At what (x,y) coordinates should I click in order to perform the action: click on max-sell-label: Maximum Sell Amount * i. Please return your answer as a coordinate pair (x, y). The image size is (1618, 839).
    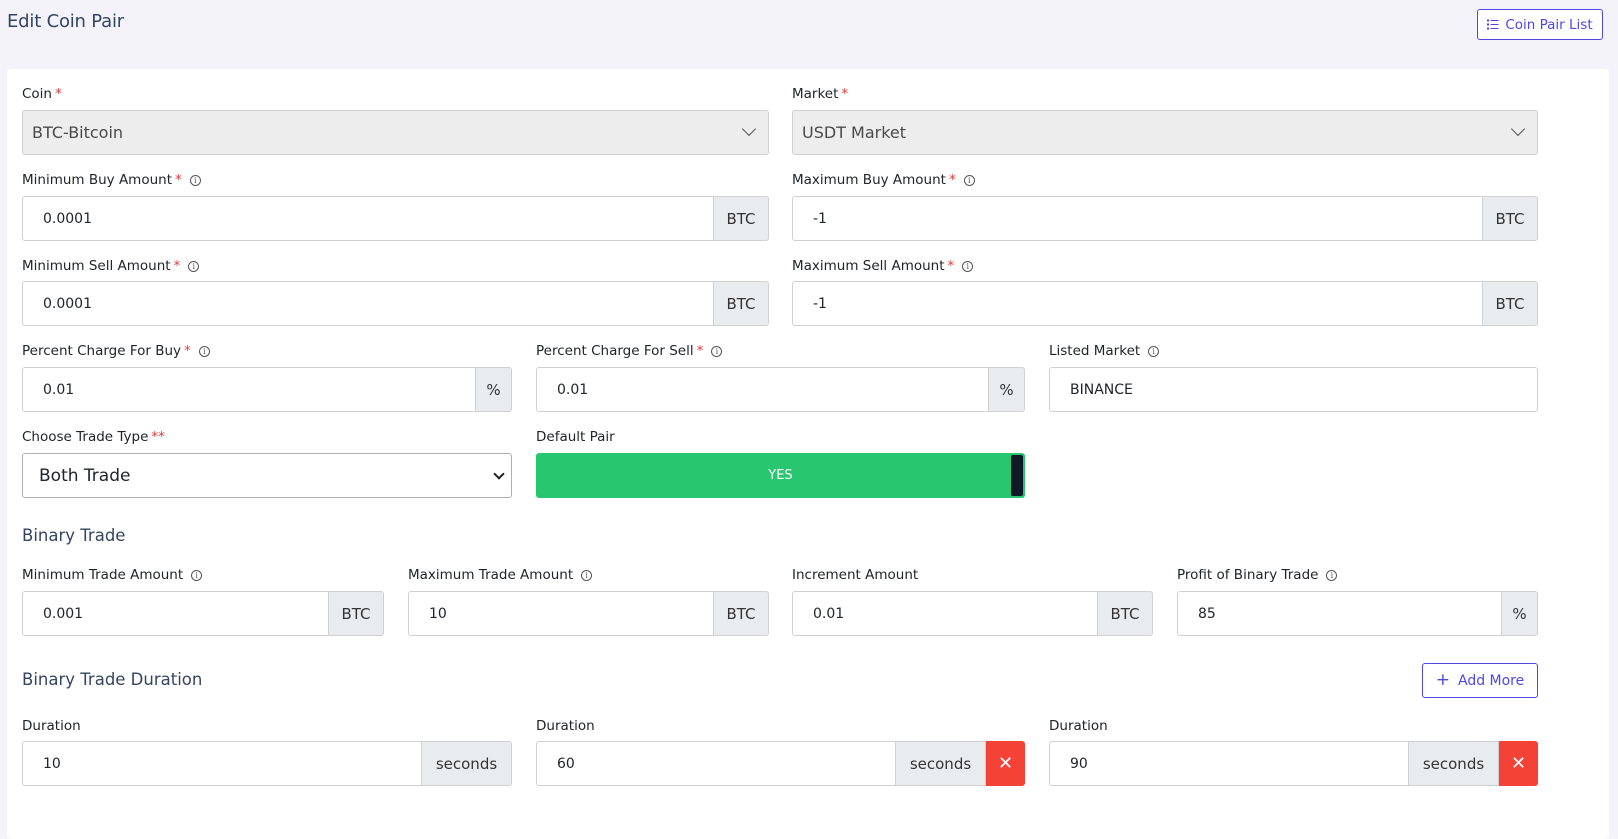
    Looking at the image, I should click on (883, 266).